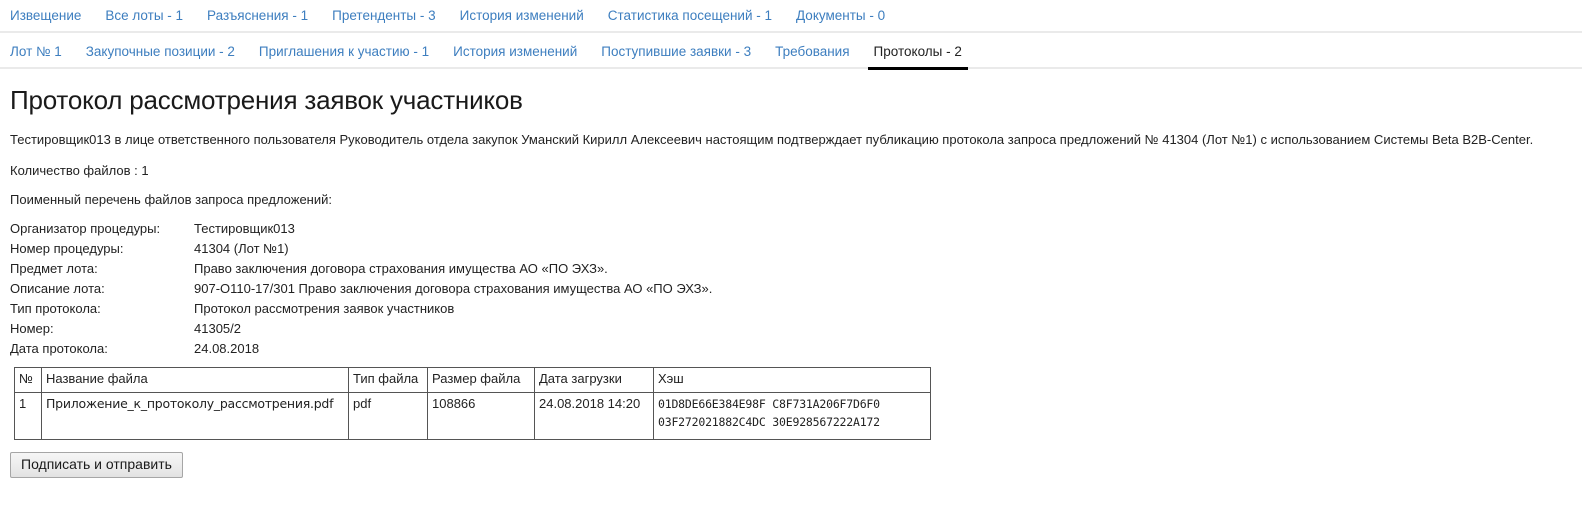  I want to click on field-label-organizer: Организатор процедуры:, so click(85, 228).